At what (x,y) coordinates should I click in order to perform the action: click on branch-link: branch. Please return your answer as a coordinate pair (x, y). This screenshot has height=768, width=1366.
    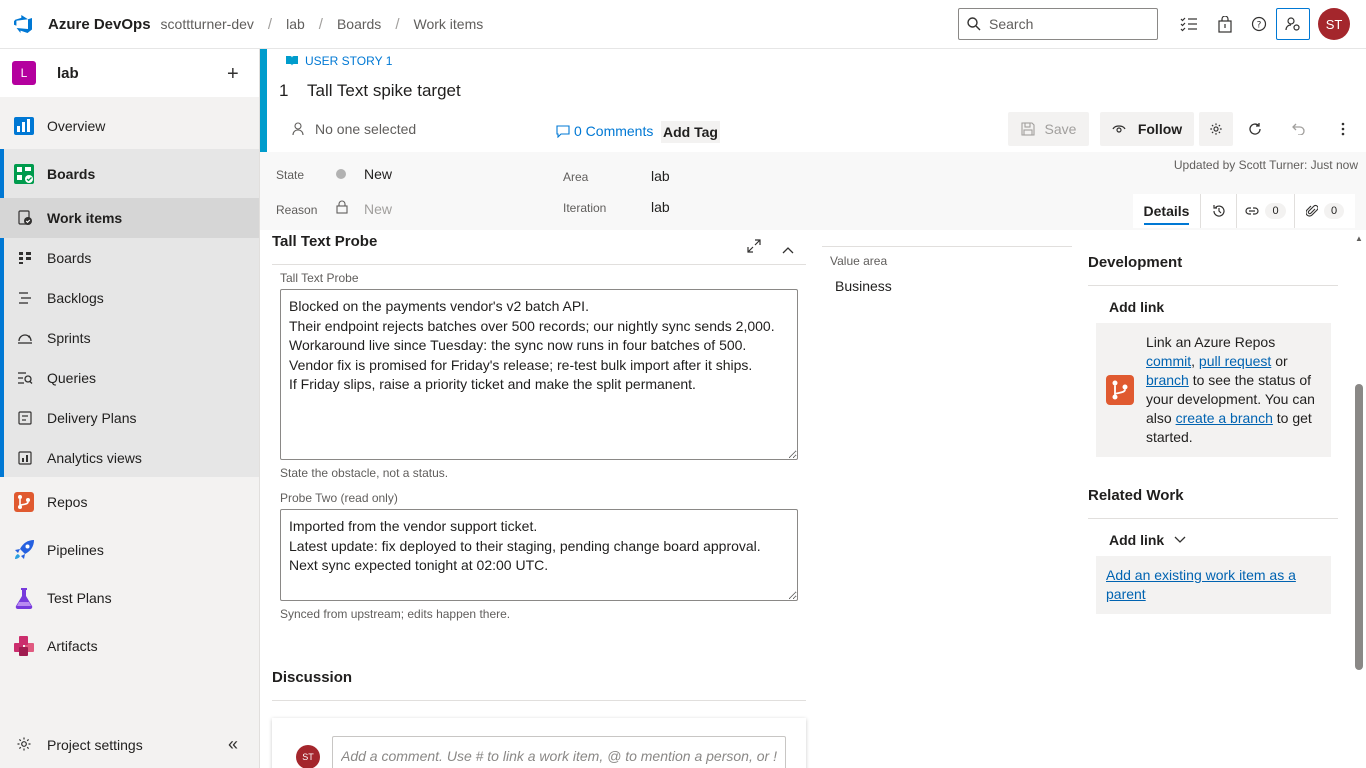
    Looking at the image, I should click on (1167, 380).